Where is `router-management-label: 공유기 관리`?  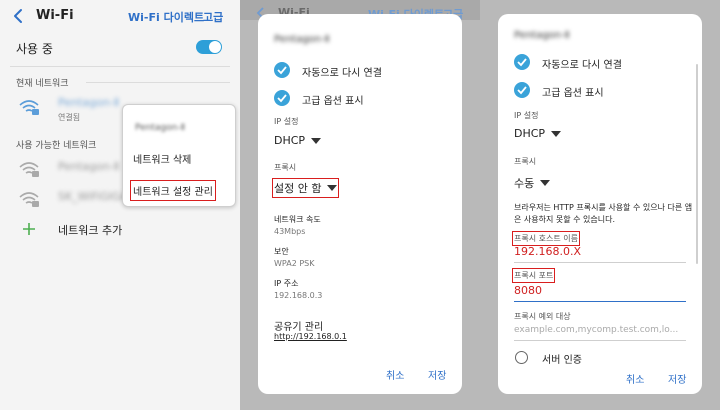
router-management-label: 공유기 관리 is located at coordinates (299, 327).